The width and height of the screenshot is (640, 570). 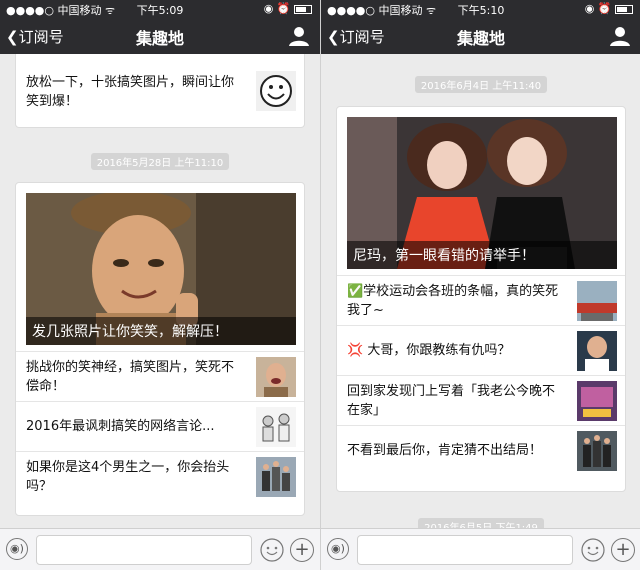 I want to click on item-title: 💢 大哥，你跟教练有仇吗？, so click(x=429, y=350).